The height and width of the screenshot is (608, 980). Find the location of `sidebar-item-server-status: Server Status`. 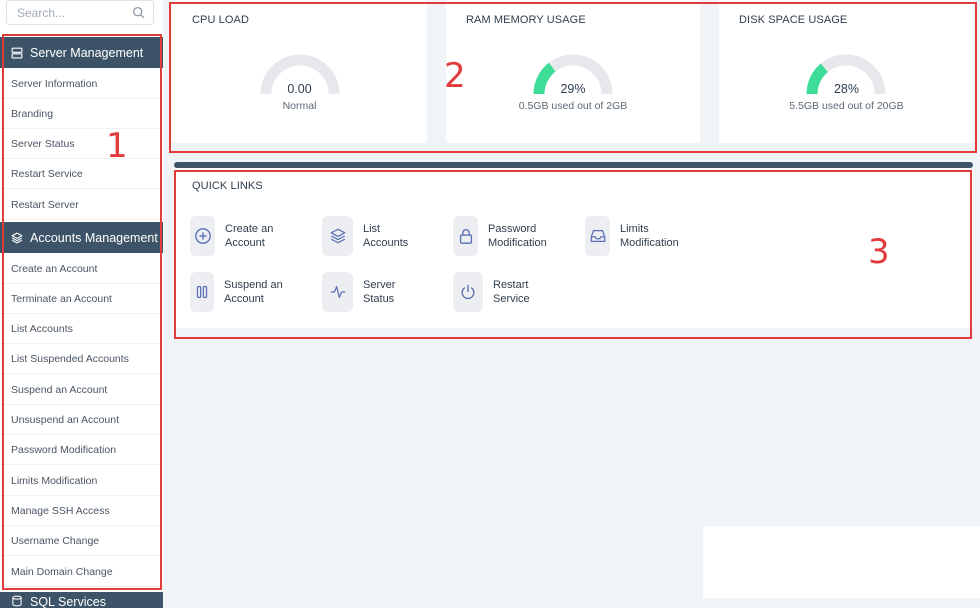

sidebar-item-server-status: Server Status is located at coordinates (81, 144).